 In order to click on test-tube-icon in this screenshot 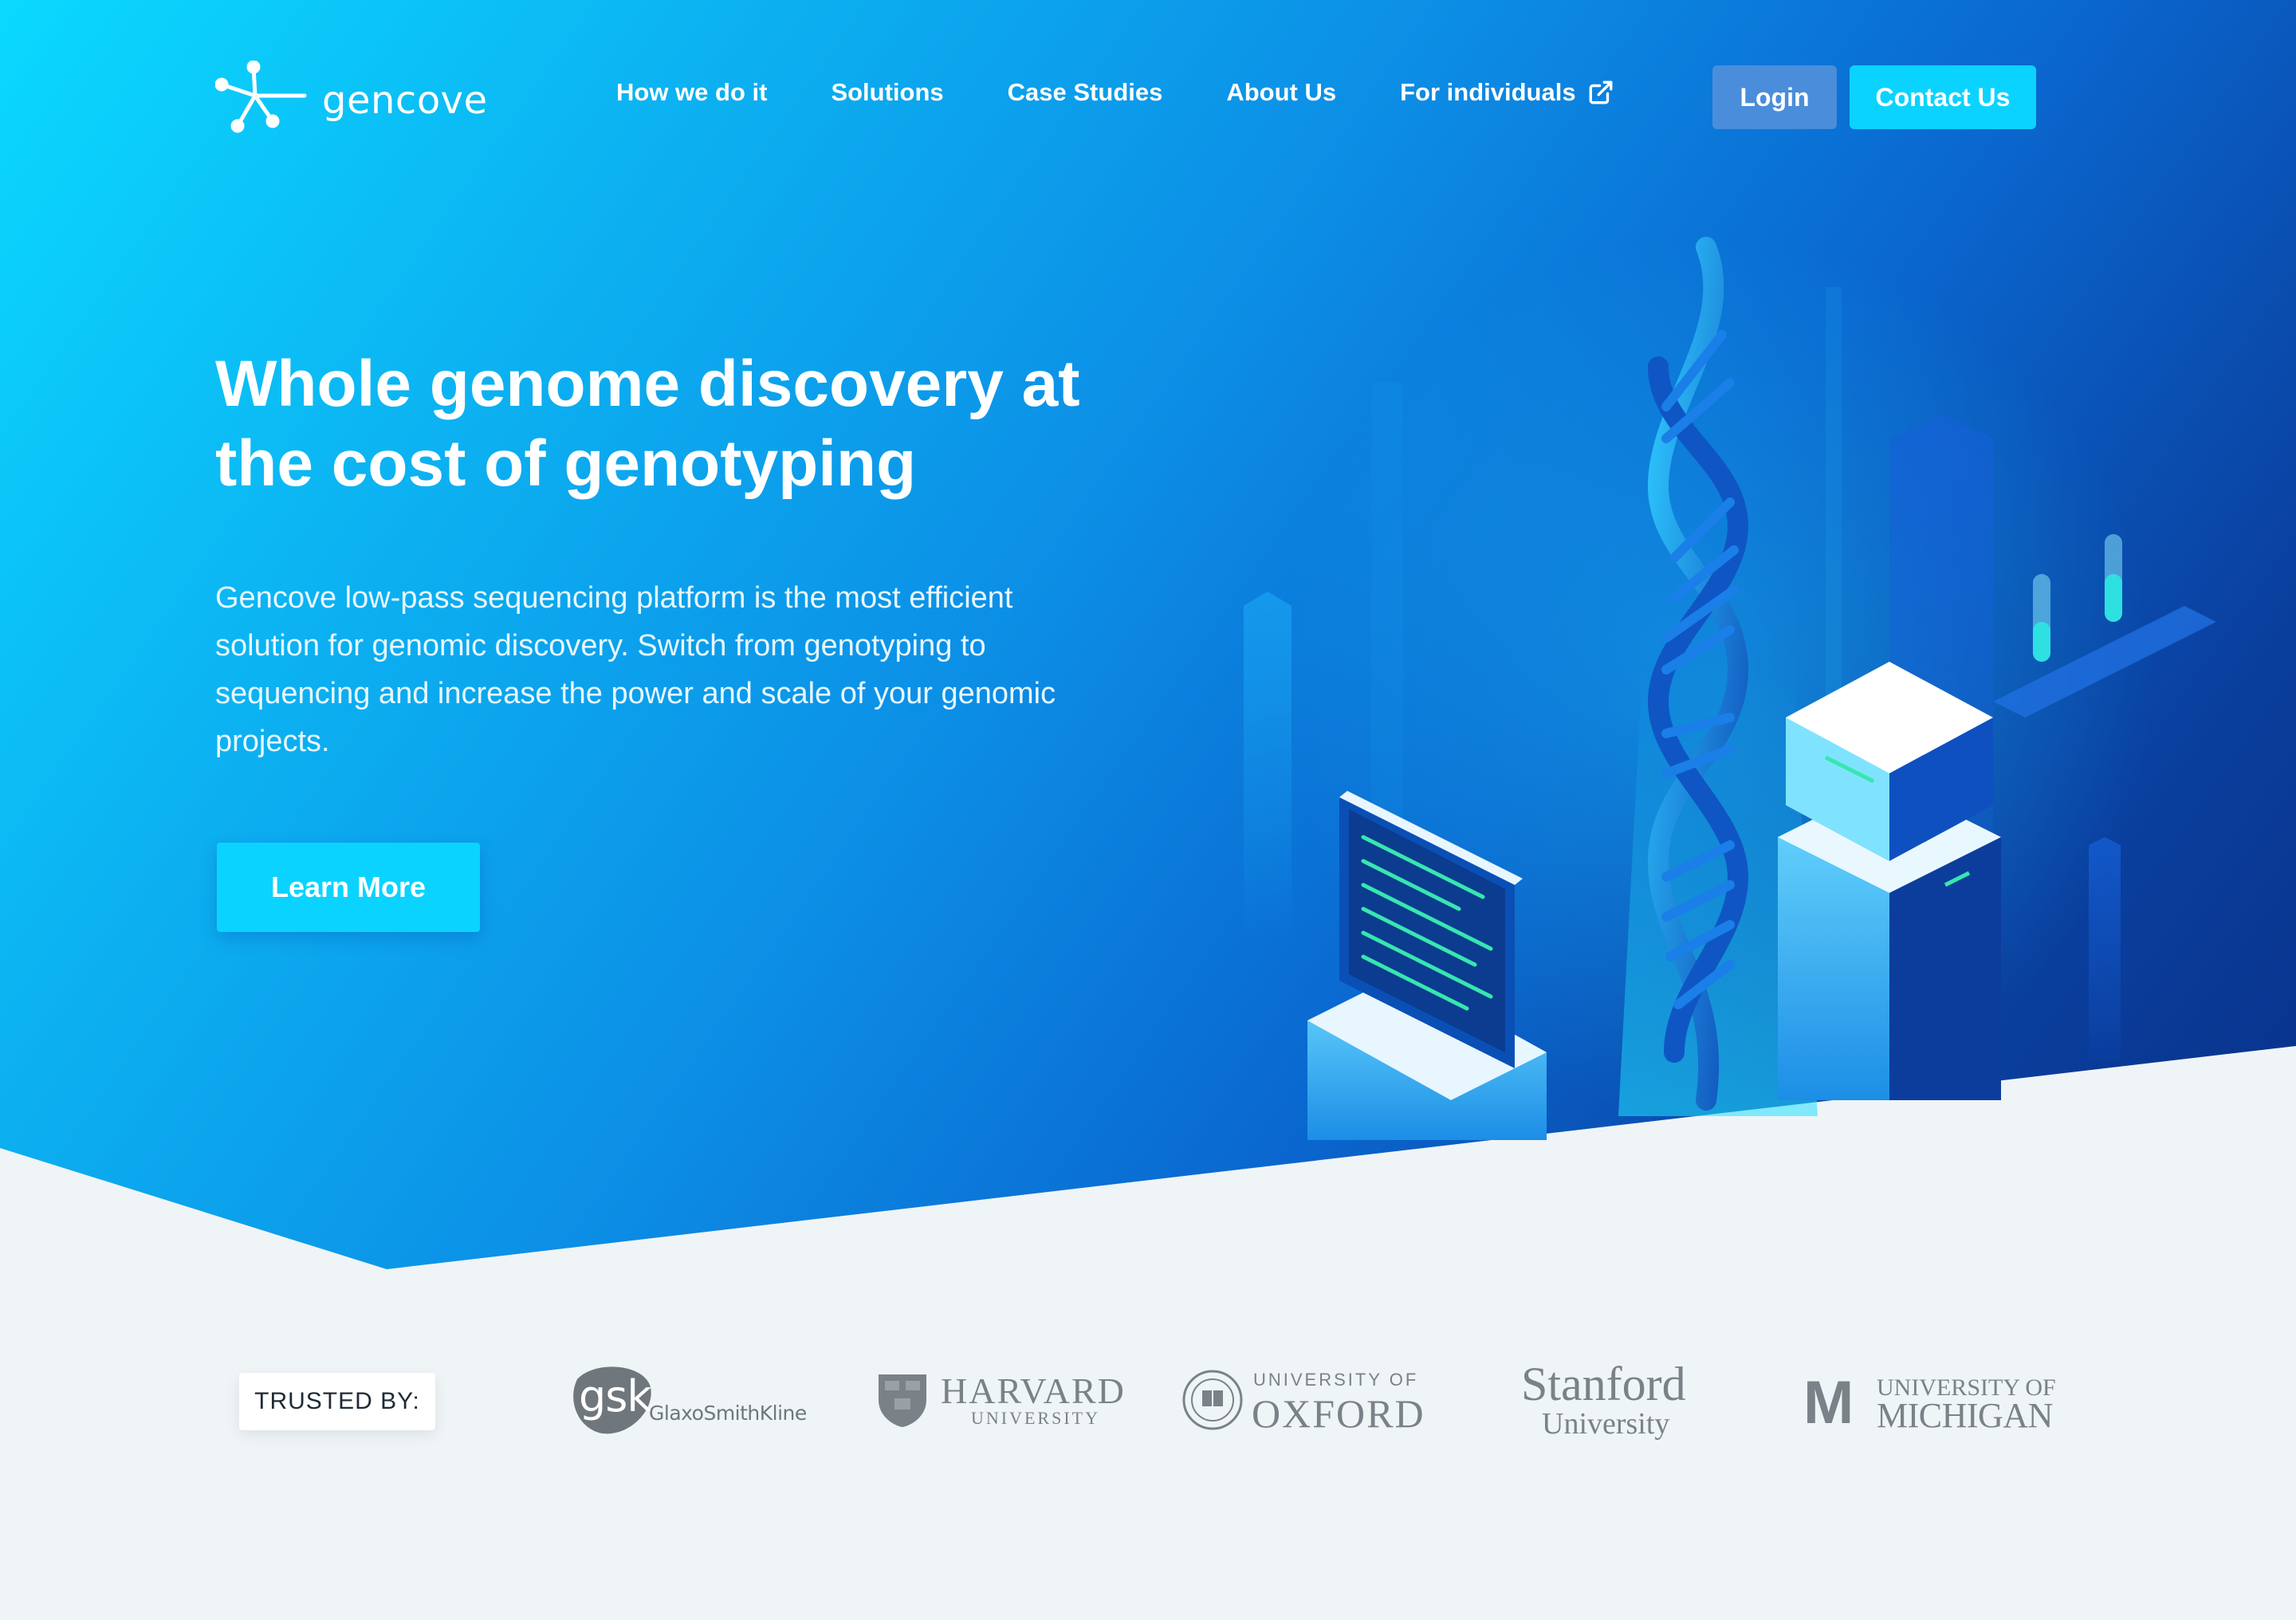, I will do `click(2104, 626)`.